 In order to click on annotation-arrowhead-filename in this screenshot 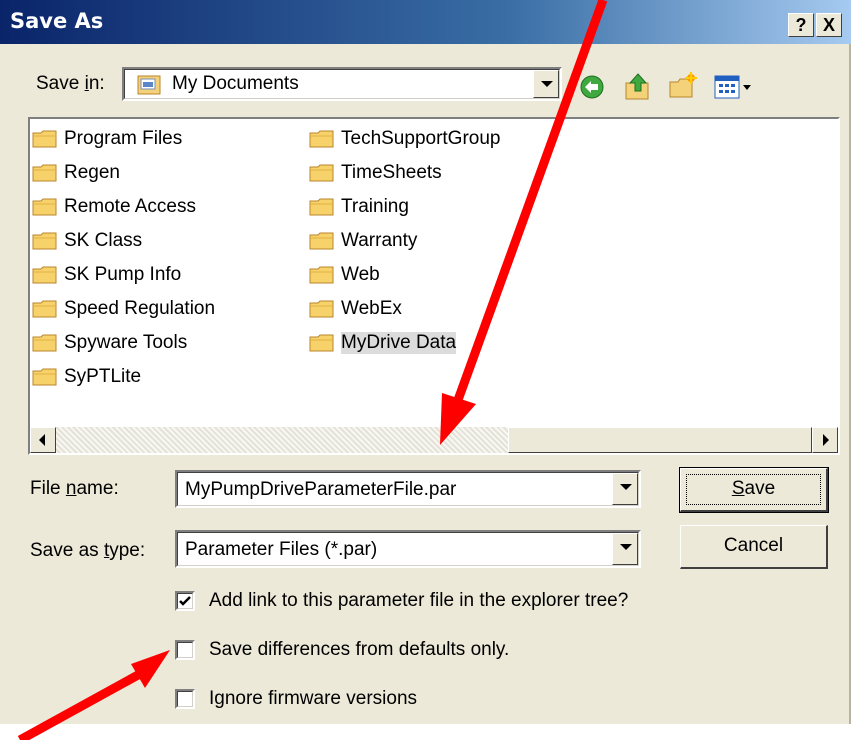, I will do `click(458, 419)`.